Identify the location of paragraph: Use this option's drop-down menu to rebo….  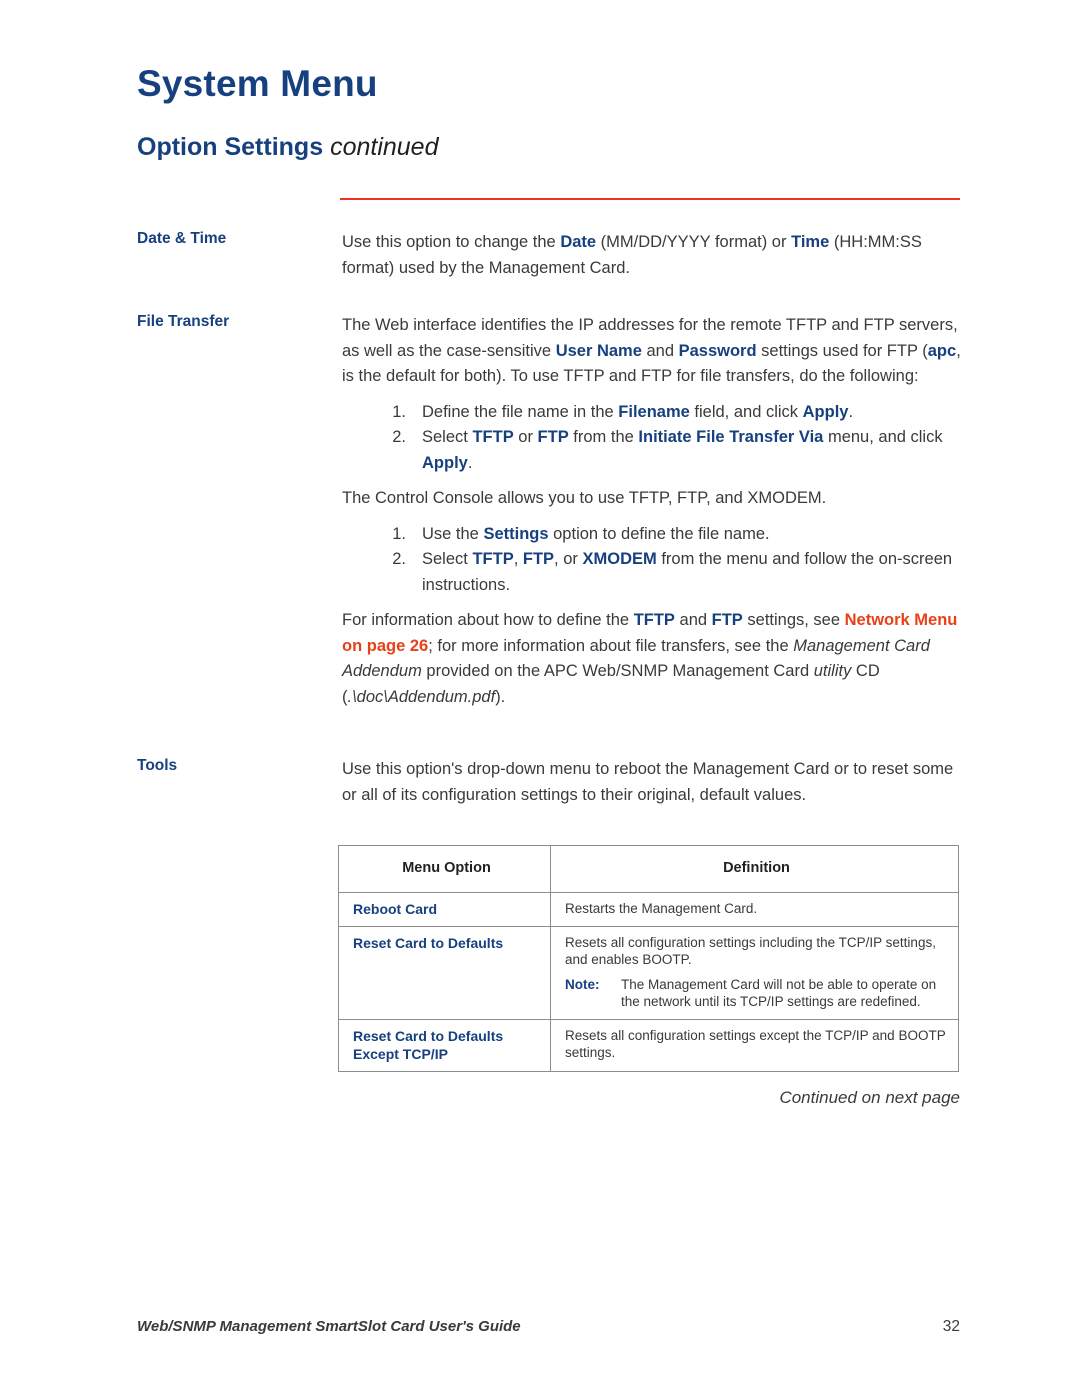
(648, 782).